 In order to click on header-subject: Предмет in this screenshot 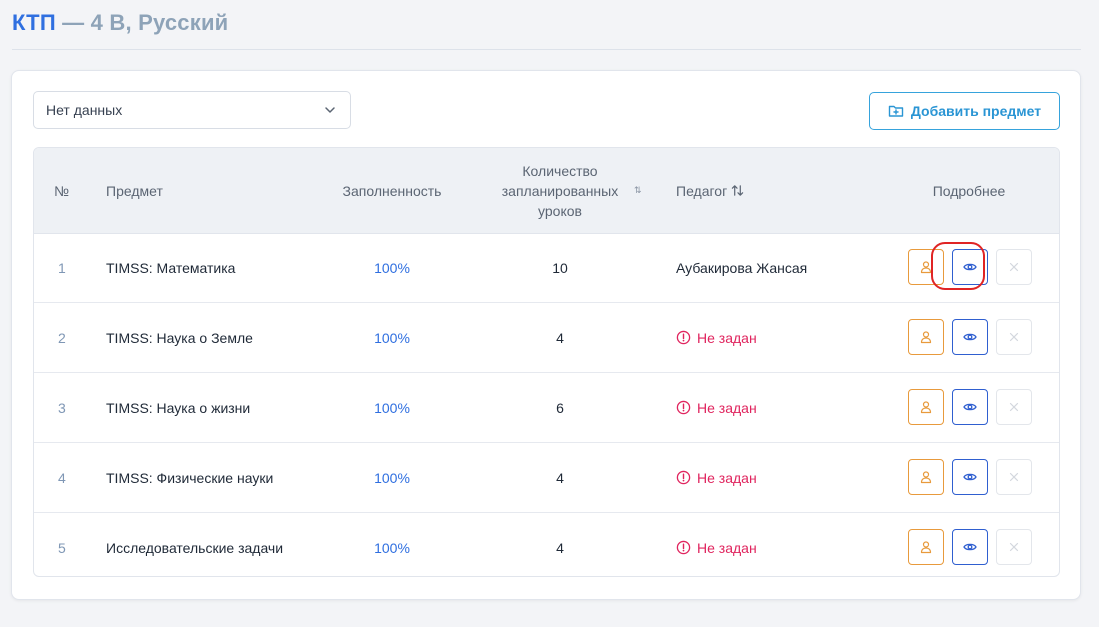, I will do `click(134, 190)`.